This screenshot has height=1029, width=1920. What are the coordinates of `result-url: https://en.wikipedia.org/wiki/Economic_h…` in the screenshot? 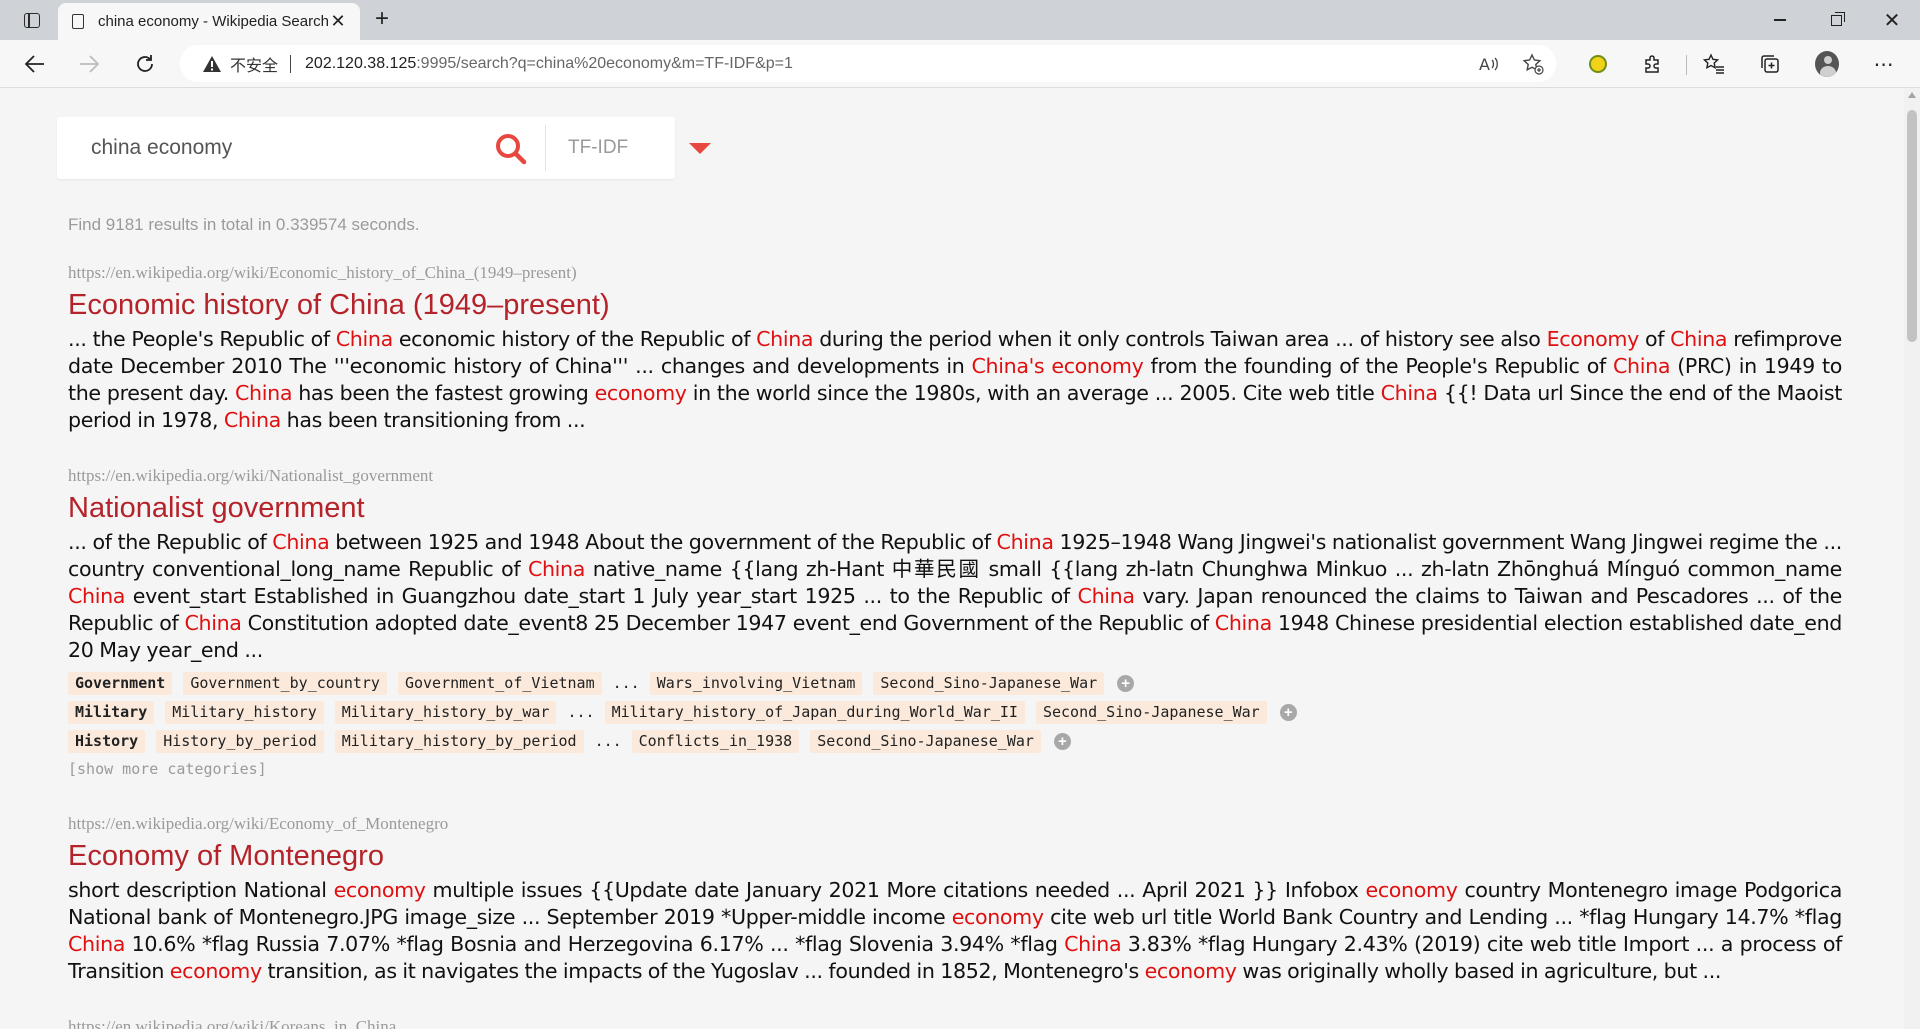 It's located at (955, 273).